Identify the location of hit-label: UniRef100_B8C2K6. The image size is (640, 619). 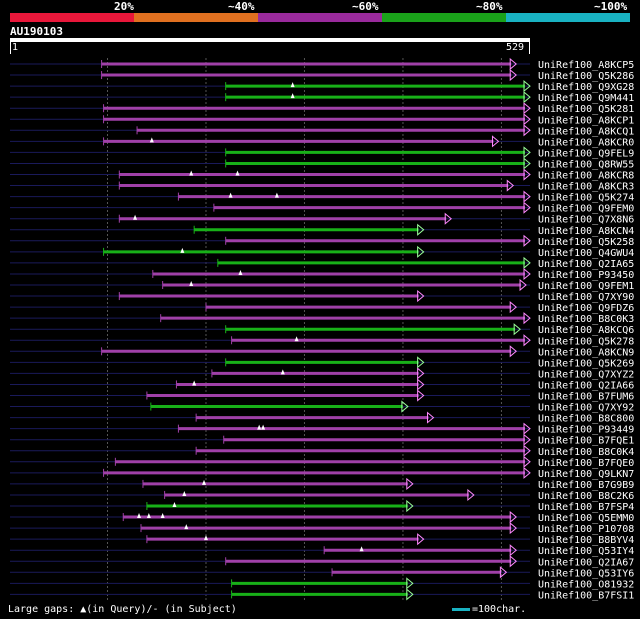
(586, 496).